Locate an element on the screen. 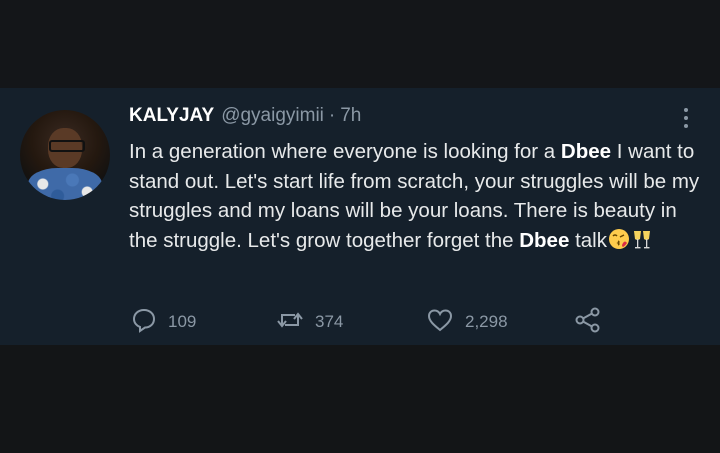 The image size is (720, 453). retweet-button: 374 is located at coordinates (309, 322).